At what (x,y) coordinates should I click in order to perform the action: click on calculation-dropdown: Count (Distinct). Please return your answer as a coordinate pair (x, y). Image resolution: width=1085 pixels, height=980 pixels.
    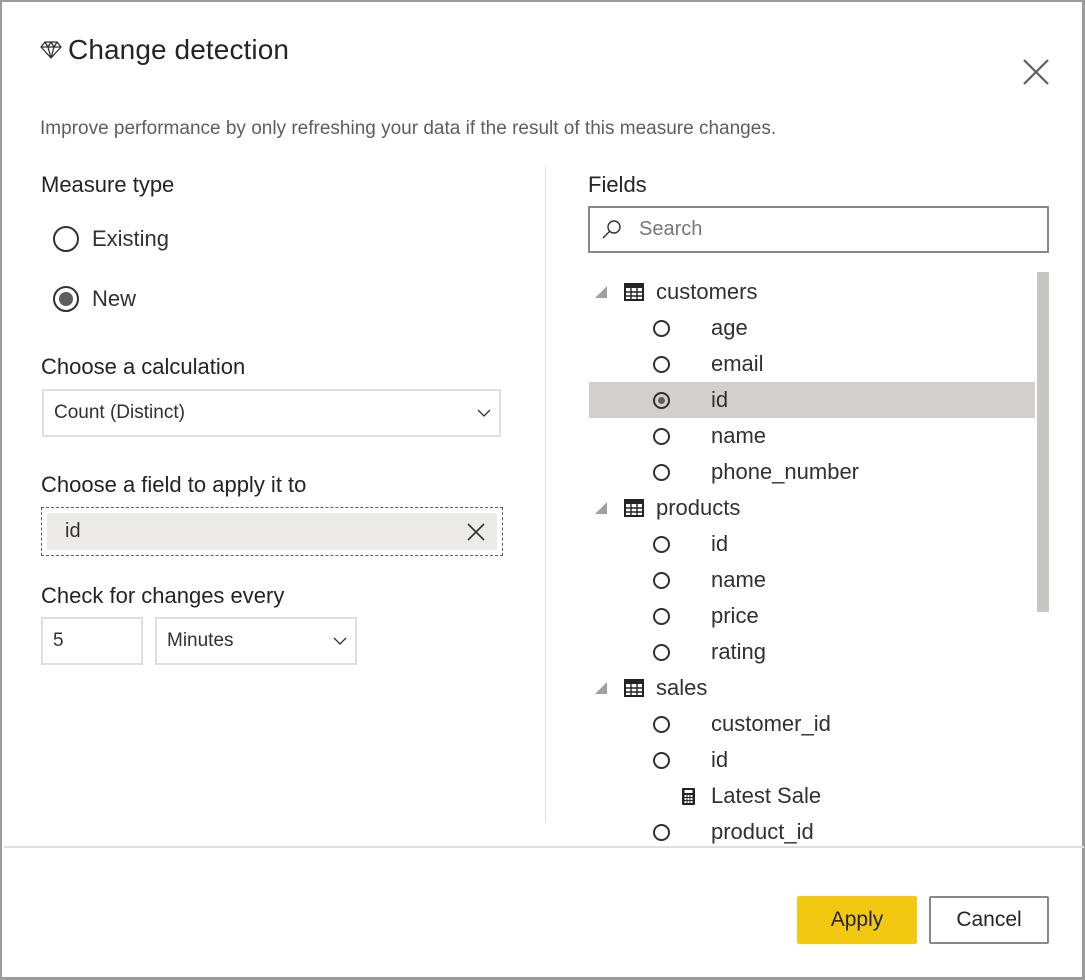
    Looking at the image, I should click on (271, 413).